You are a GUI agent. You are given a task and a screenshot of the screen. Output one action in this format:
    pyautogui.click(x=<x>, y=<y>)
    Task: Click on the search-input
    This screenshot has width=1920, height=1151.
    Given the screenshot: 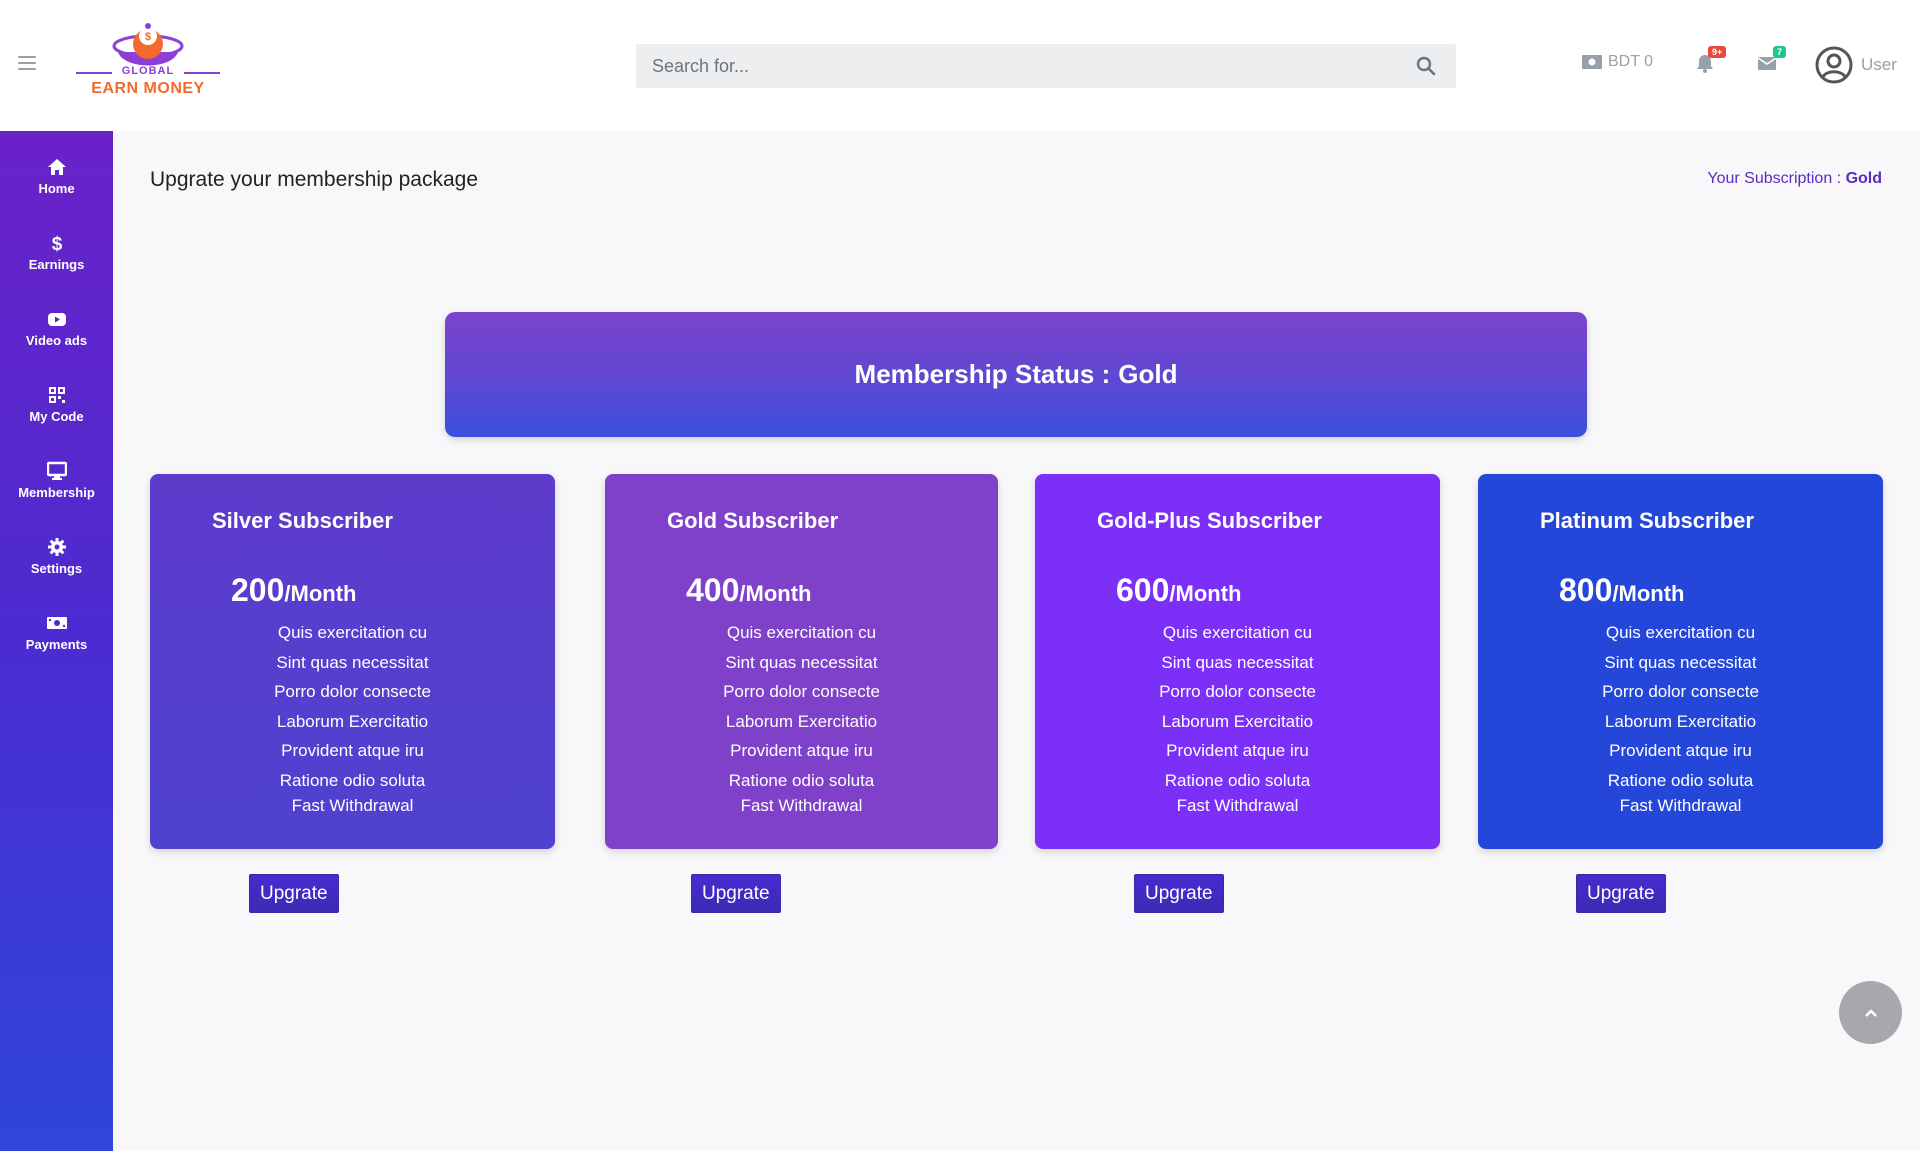 What is the action you would take?
    pyautogui.click(x=1016, y=66)
    